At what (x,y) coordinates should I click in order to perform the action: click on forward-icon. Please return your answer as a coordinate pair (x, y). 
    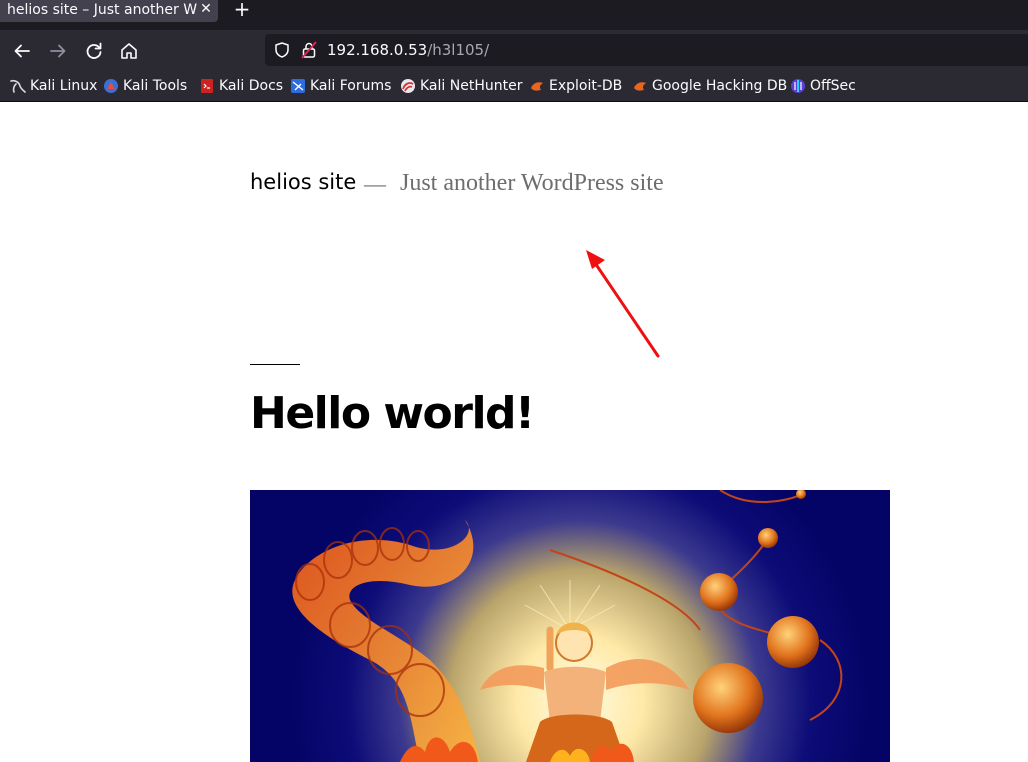
    Looking at the image, I should click on (58, 51).